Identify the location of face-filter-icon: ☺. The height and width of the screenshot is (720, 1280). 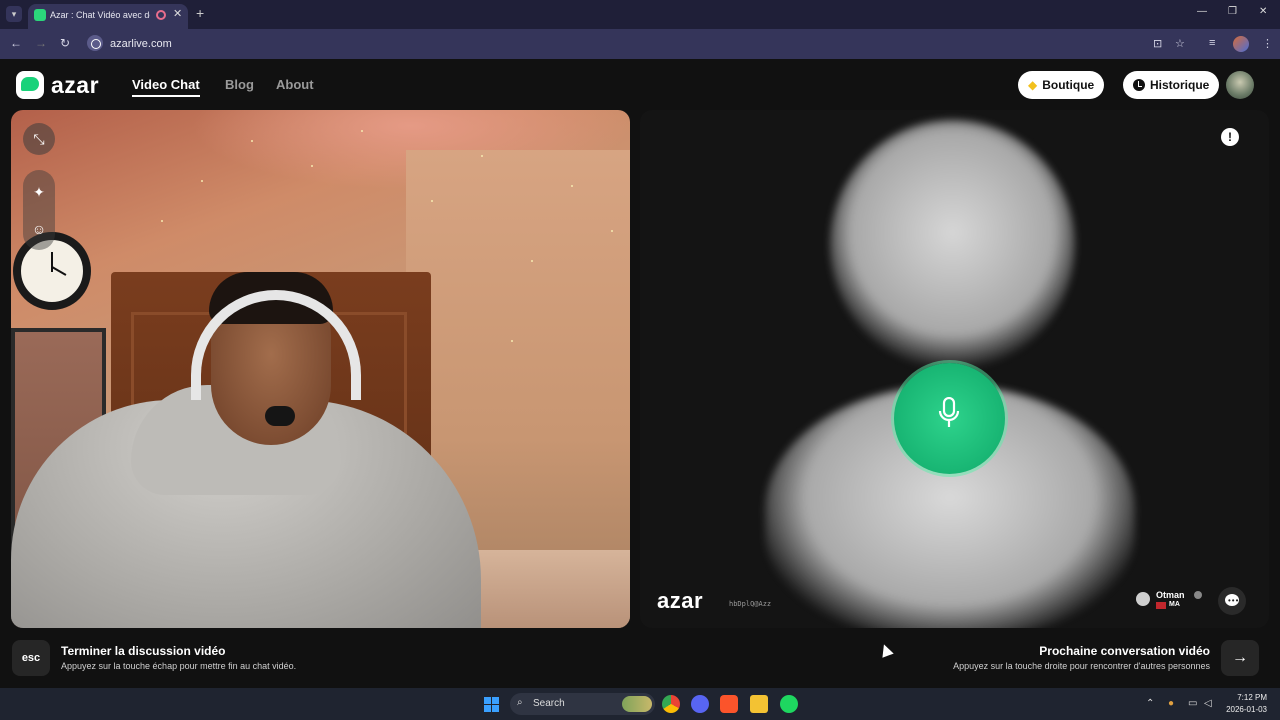
(39, 229).